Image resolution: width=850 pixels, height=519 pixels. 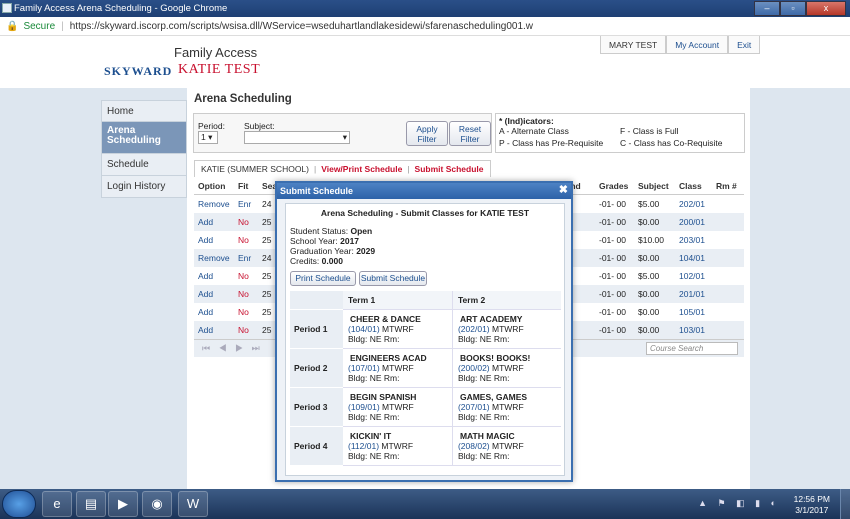 I want to click on system-tray-icons: ▲ ⚑ ◧ ▮ ◐, so click(x=739, y=503).